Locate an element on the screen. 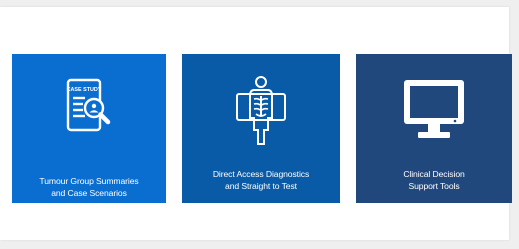 This screenshot has height=249, width=519. case-study-icon: CASE STUDY is located at coordinates (89, 105).